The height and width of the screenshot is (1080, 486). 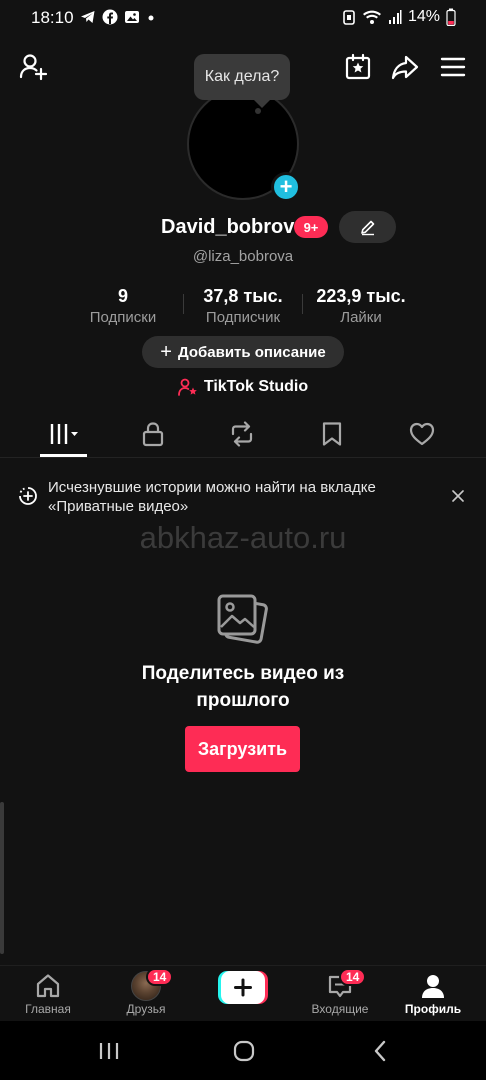 I want to click on share-profile-button, so click(x=405, y=67).